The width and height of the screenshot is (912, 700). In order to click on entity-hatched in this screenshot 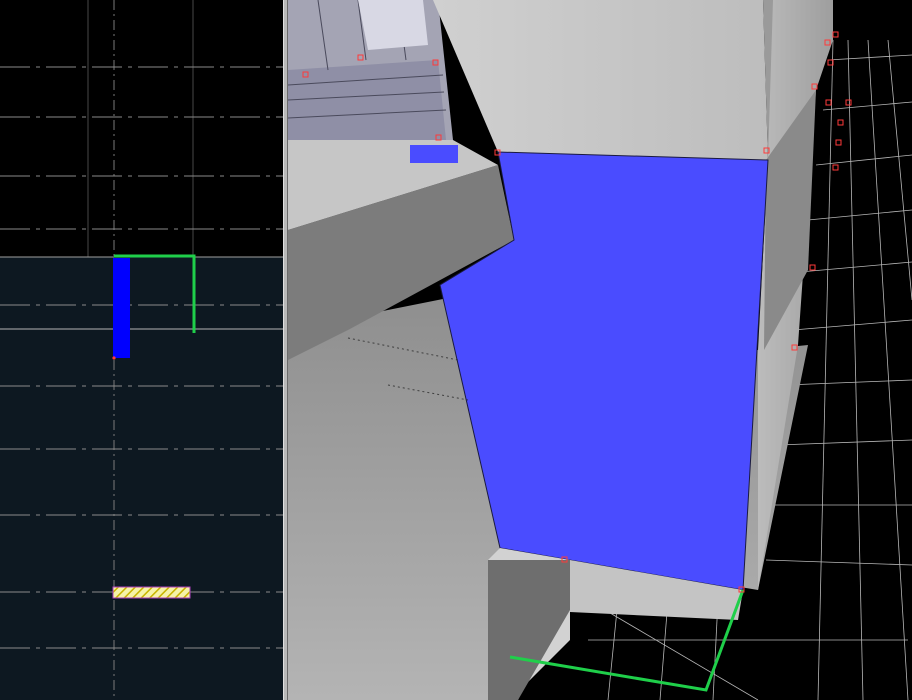, I will do `click(151, 592)`.